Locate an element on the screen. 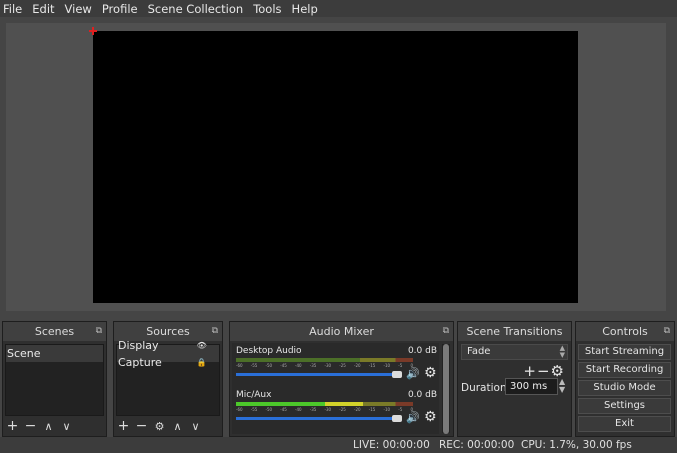 The image size is (677, 453). audio-mixer-title: Audio Mixer ⧉ is located at coordinates (341, 331).